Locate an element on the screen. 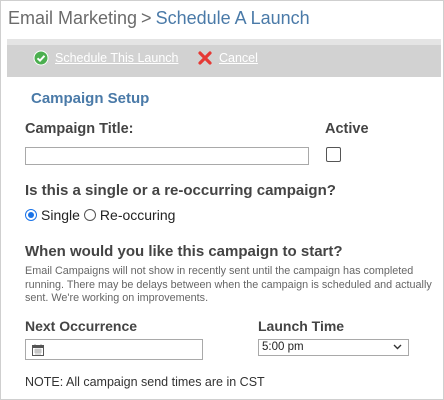  calendar-icon is located at coordinates (38, 350).